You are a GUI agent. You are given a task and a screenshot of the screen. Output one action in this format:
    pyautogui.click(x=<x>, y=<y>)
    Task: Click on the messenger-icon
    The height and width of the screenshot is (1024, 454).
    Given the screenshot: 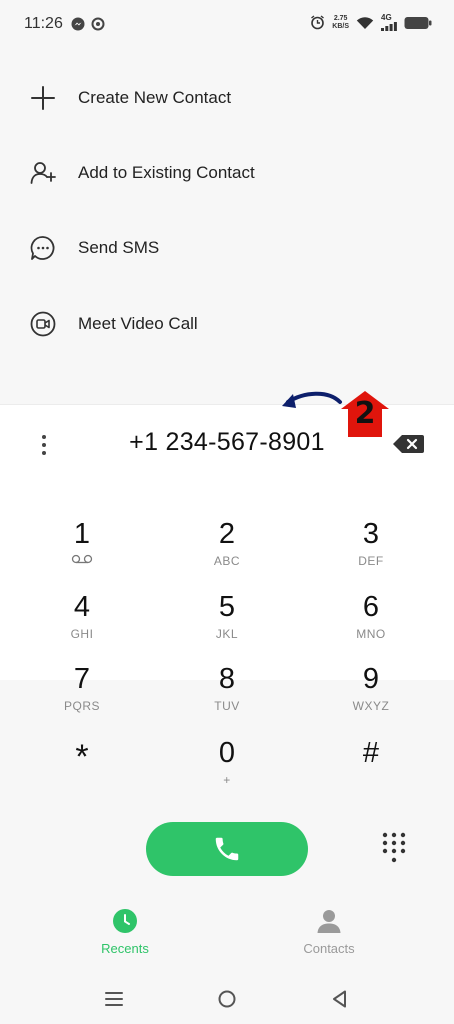 What is the action you would take?
    pyautogui.click(x=78, y=24)
    